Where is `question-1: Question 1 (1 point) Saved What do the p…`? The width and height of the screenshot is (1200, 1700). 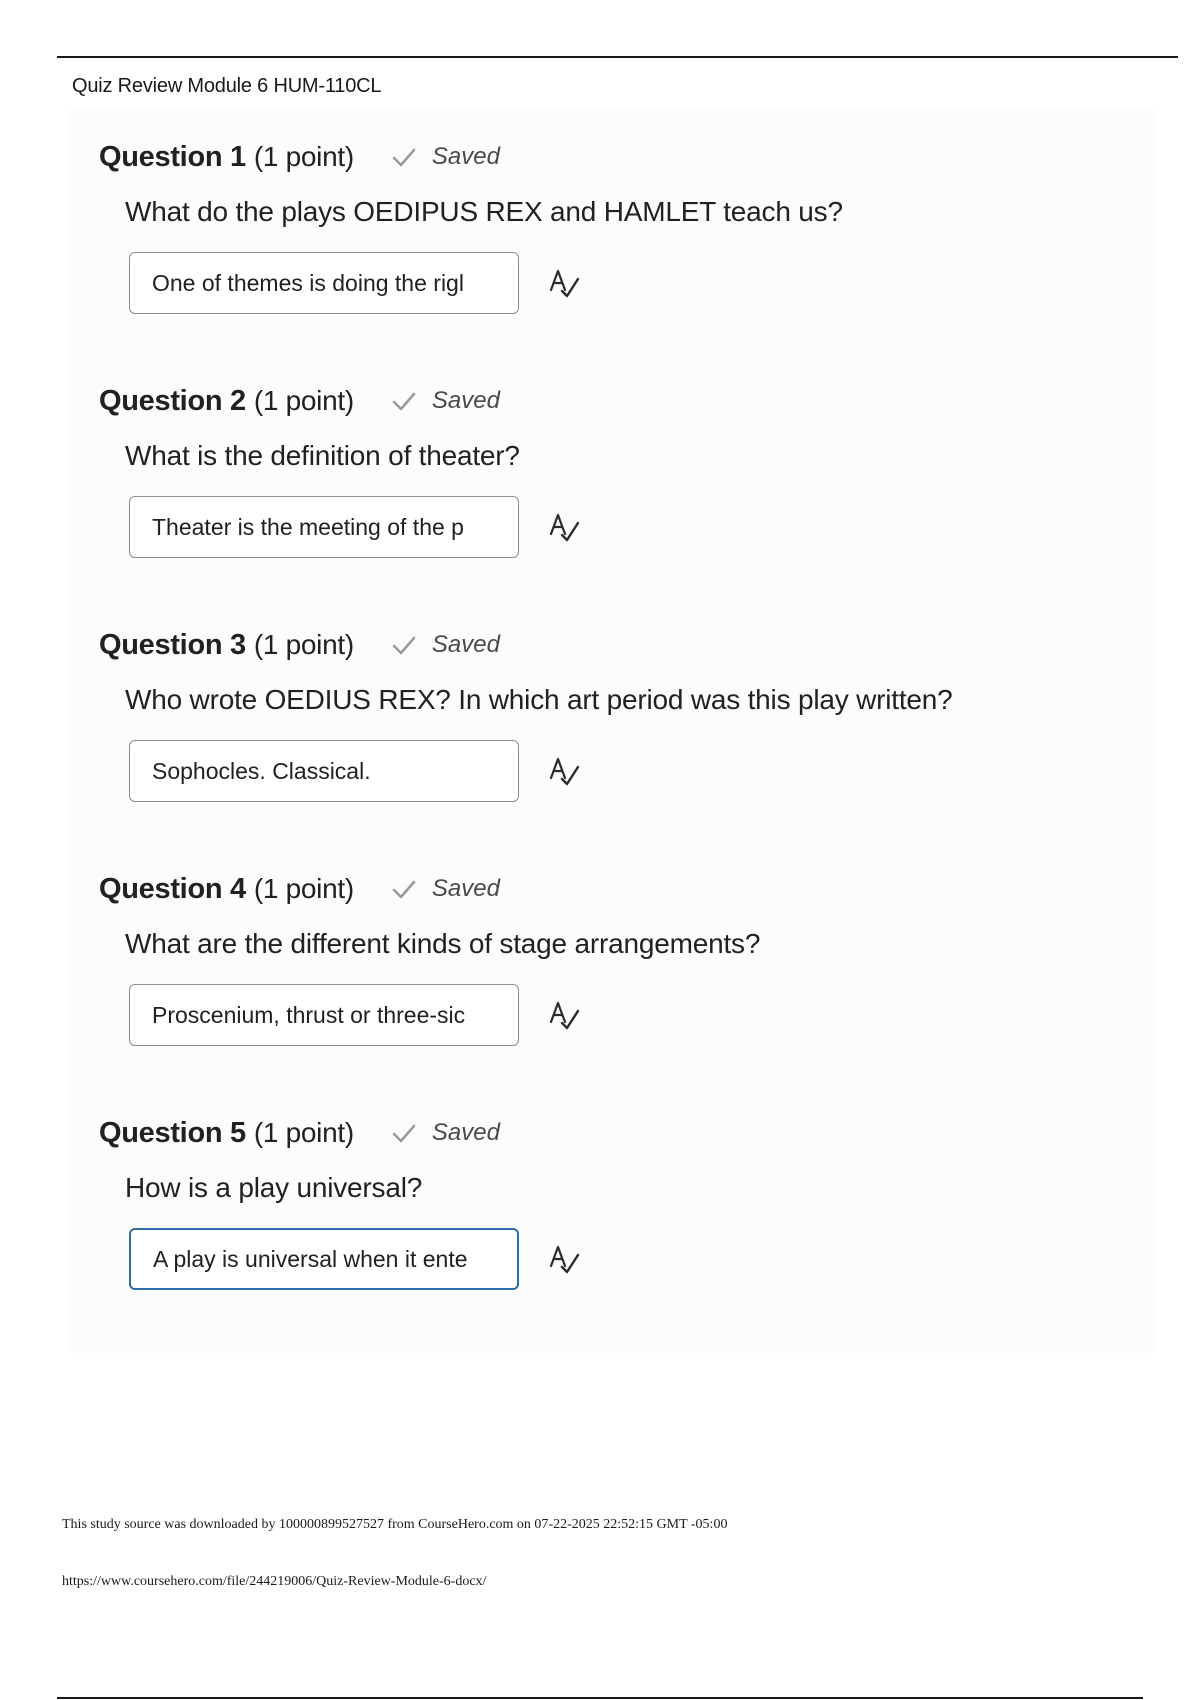 question-1: Question 1 (1 point) Saved What do the p… is located at coordinates (624, 225).